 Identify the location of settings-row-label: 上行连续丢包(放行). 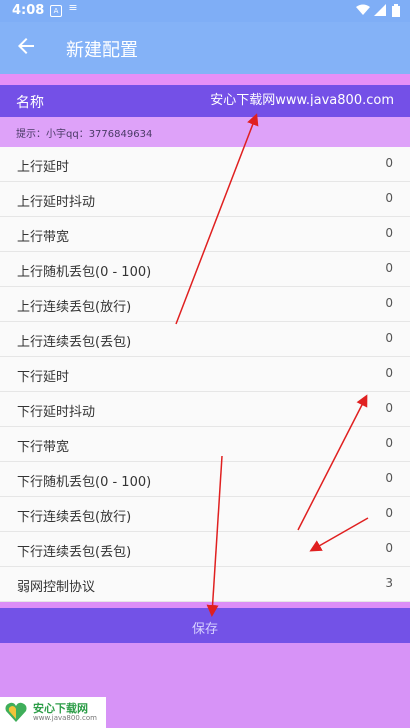
(74, 307).